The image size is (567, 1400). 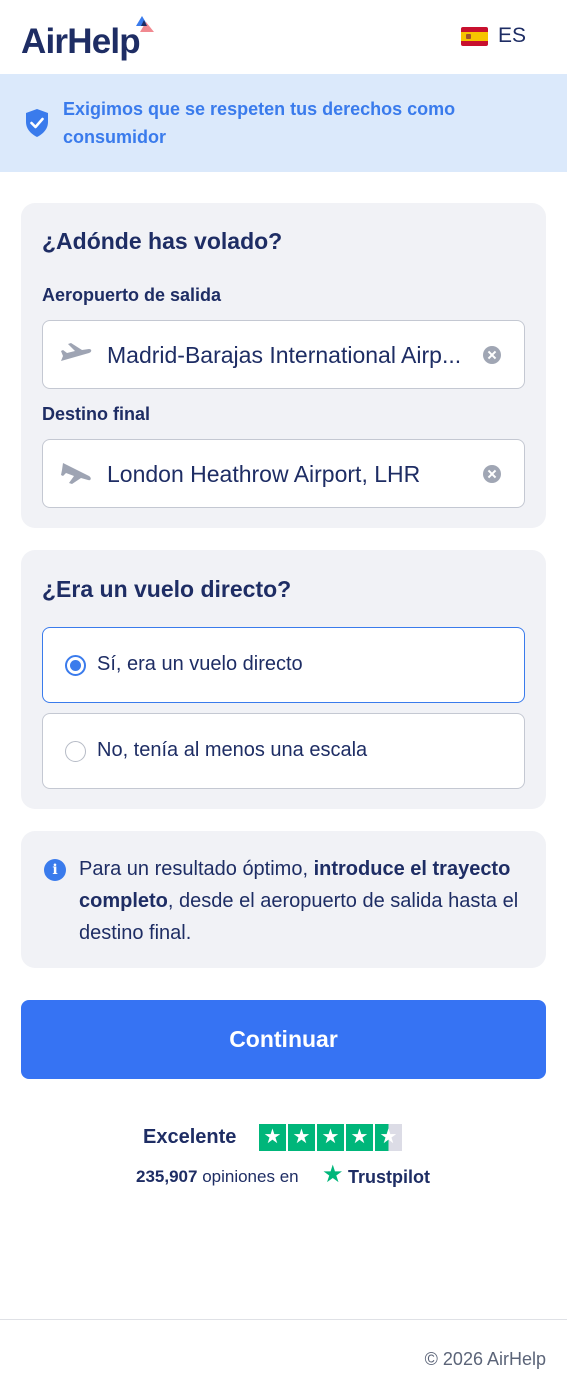 What do you see at coordinates (492, 355) in the screenshot?
I see `clear-departure-icon` at bounding box center [492, 355].